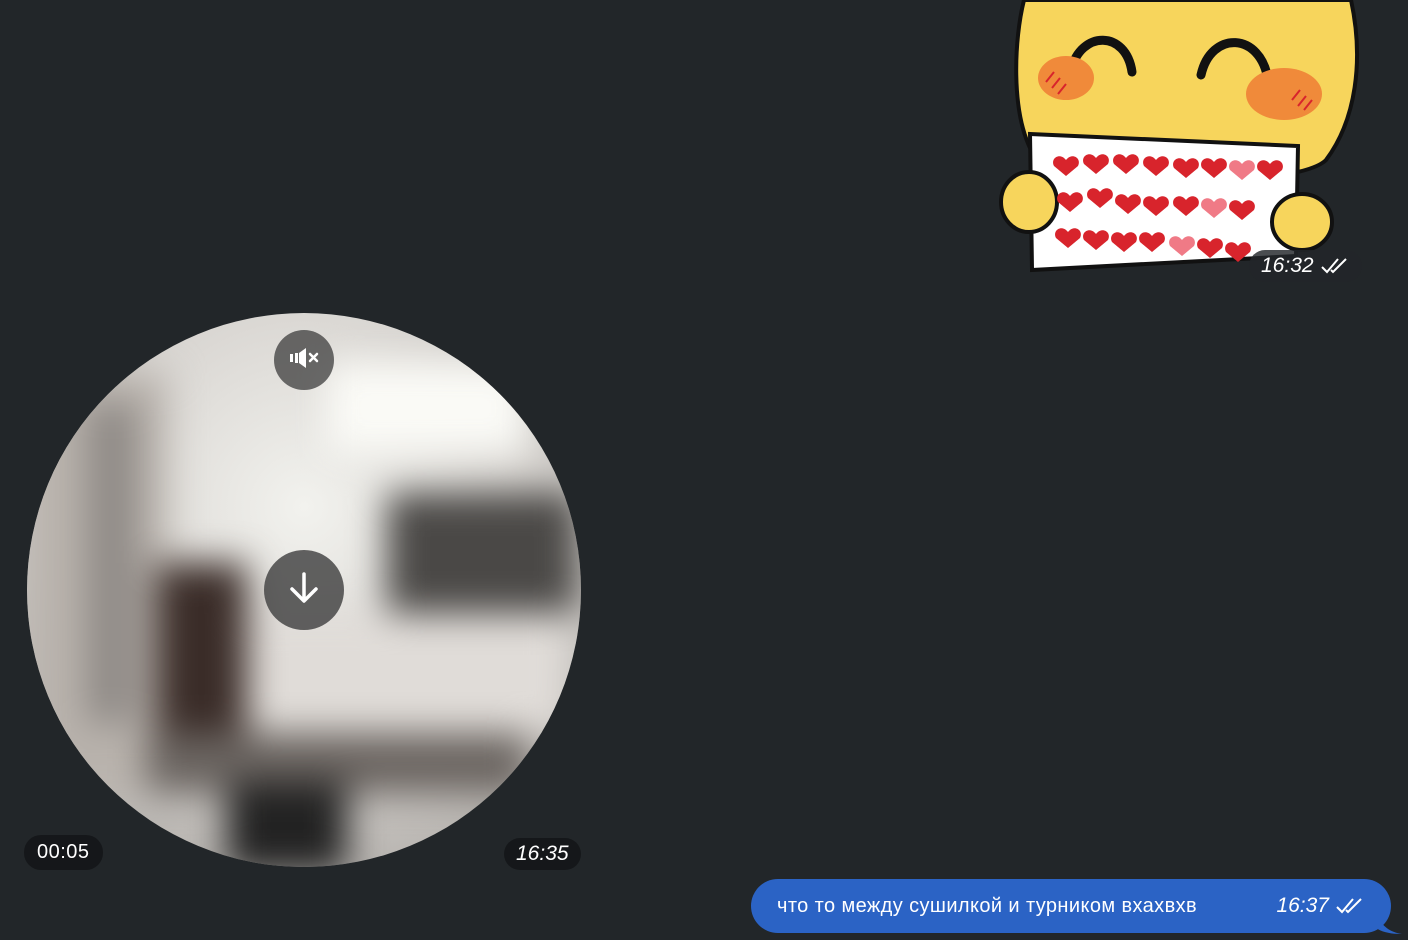 This screenshot has width=1408, height=940. What do you see at coordinates (987, 905) in the screenshot?
I see `message-text: что то между сушилкой и турником вхахвхв` at bounding box center [987, 905].